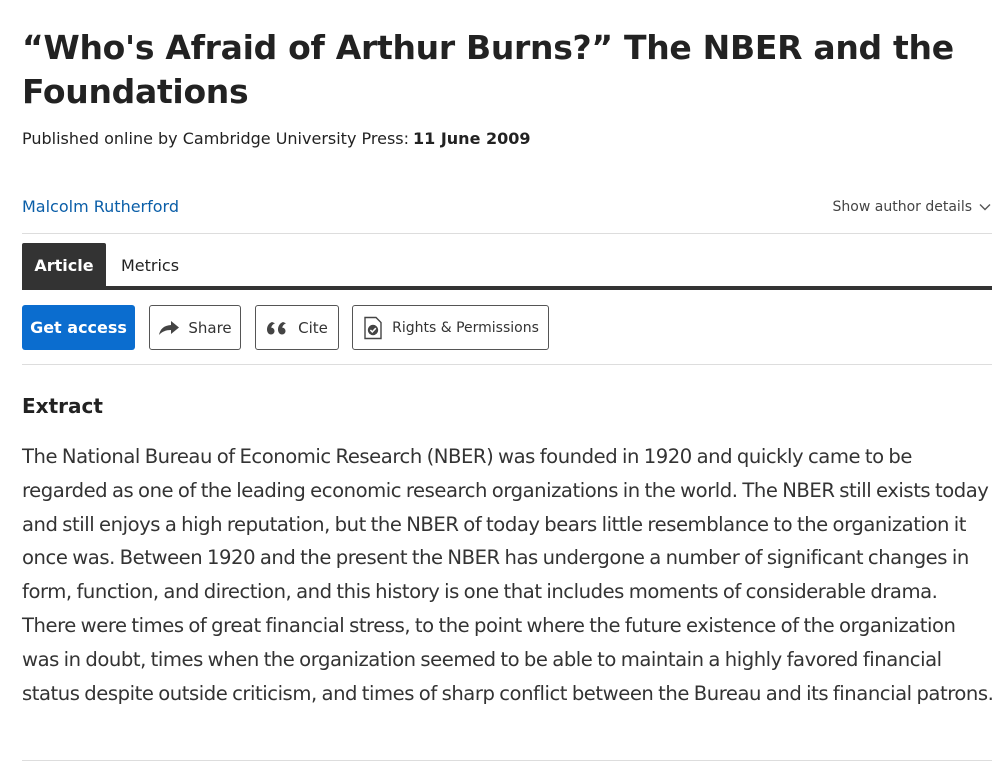 The image size is (1000, 765). I want to click on quote-icon, so click(277, 327).